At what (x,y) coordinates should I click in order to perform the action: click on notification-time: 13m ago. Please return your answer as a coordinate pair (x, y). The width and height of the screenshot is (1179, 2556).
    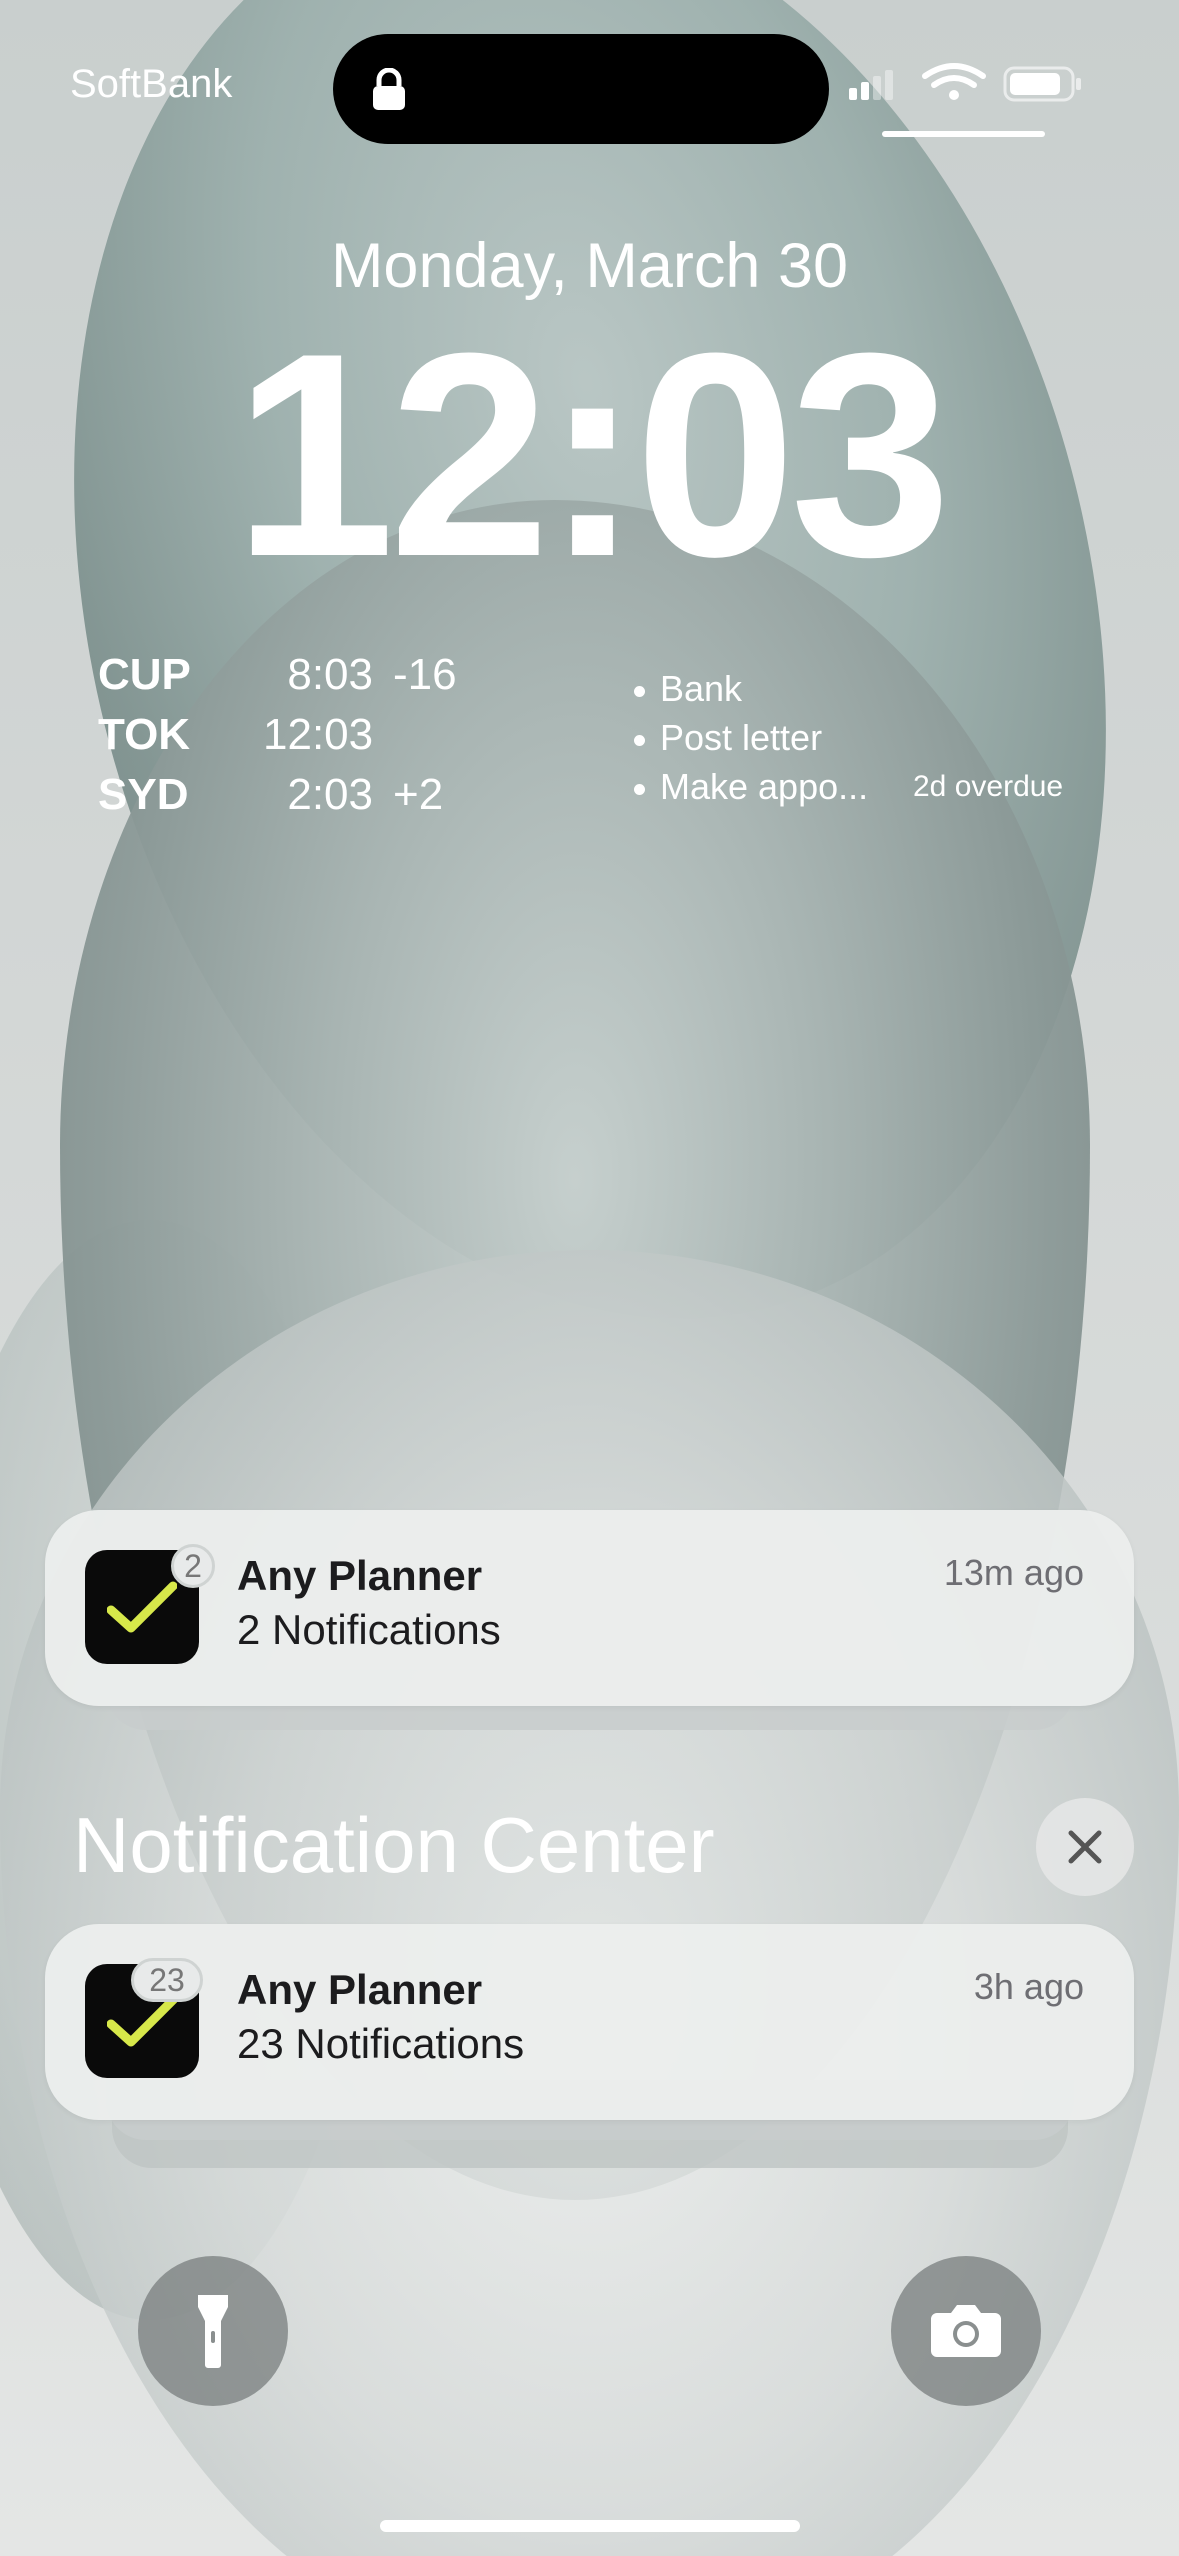
    Looking at the image, I should click on (1013, 1572).